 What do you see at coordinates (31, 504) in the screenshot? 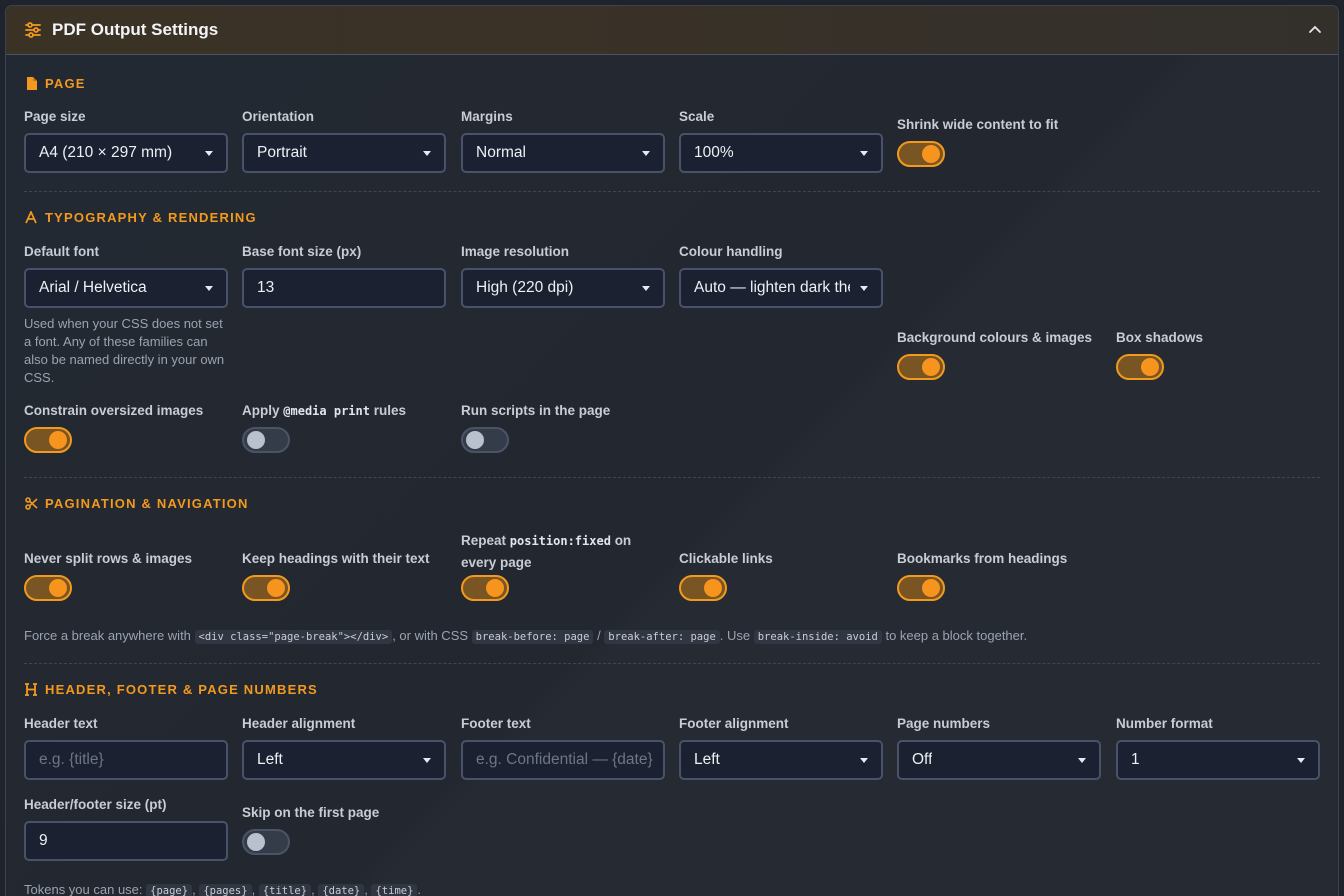
I see `scissors-icon` at bounding box center [31, 504].